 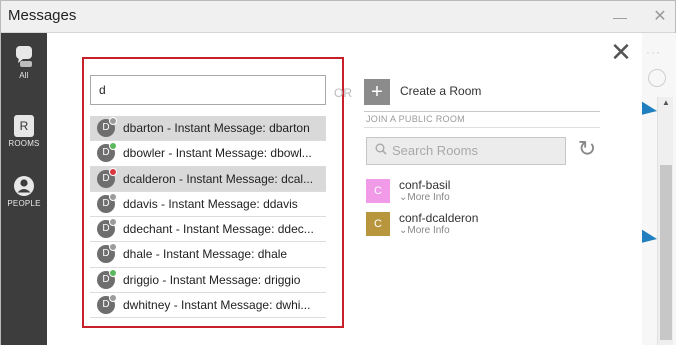 I want to click on more-options-icon: ···, so click(x=653, y=52).